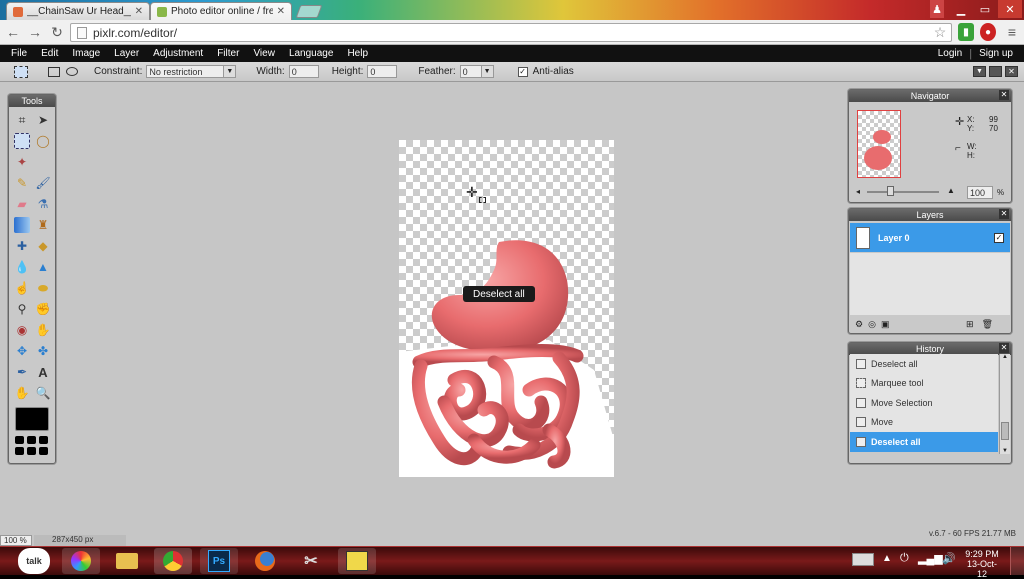 The height and width of the screenshot is (579, 1024). I want to click on marquee-icon, so click(22, 141).